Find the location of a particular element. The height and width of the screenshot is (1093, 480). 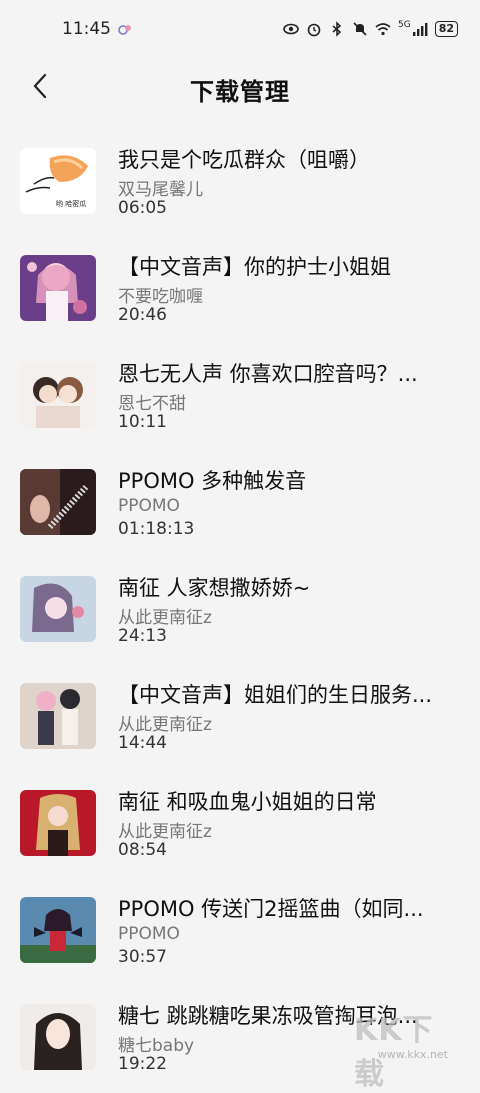

item-author: 双马尾馨儿 is located at coordinates (160, 190).